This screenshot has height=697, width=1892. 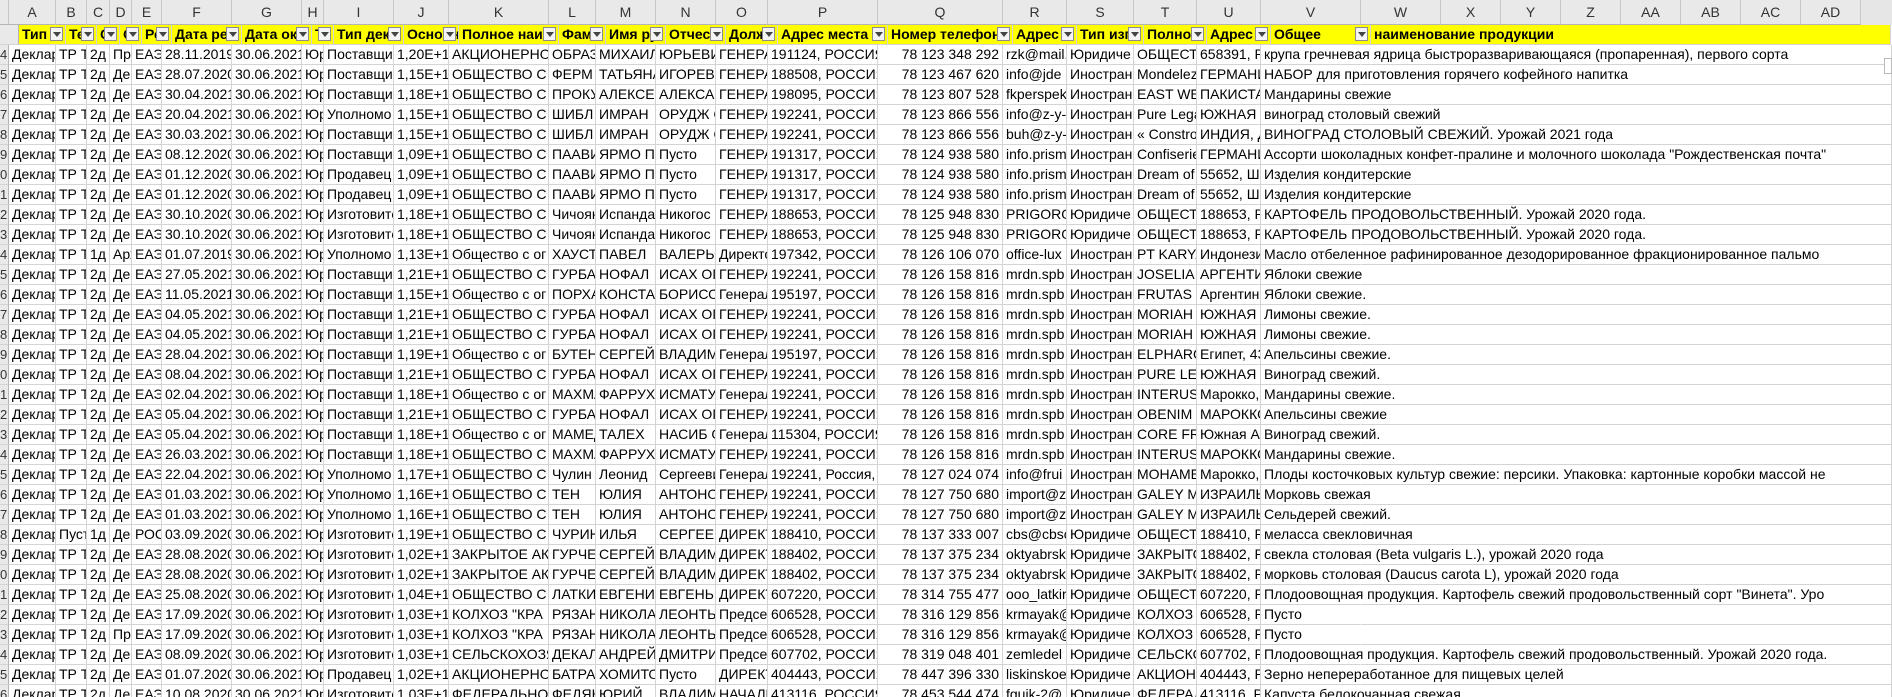 I want to click on table-cell: Мандарины свежие, so click(x=1326, y=95).